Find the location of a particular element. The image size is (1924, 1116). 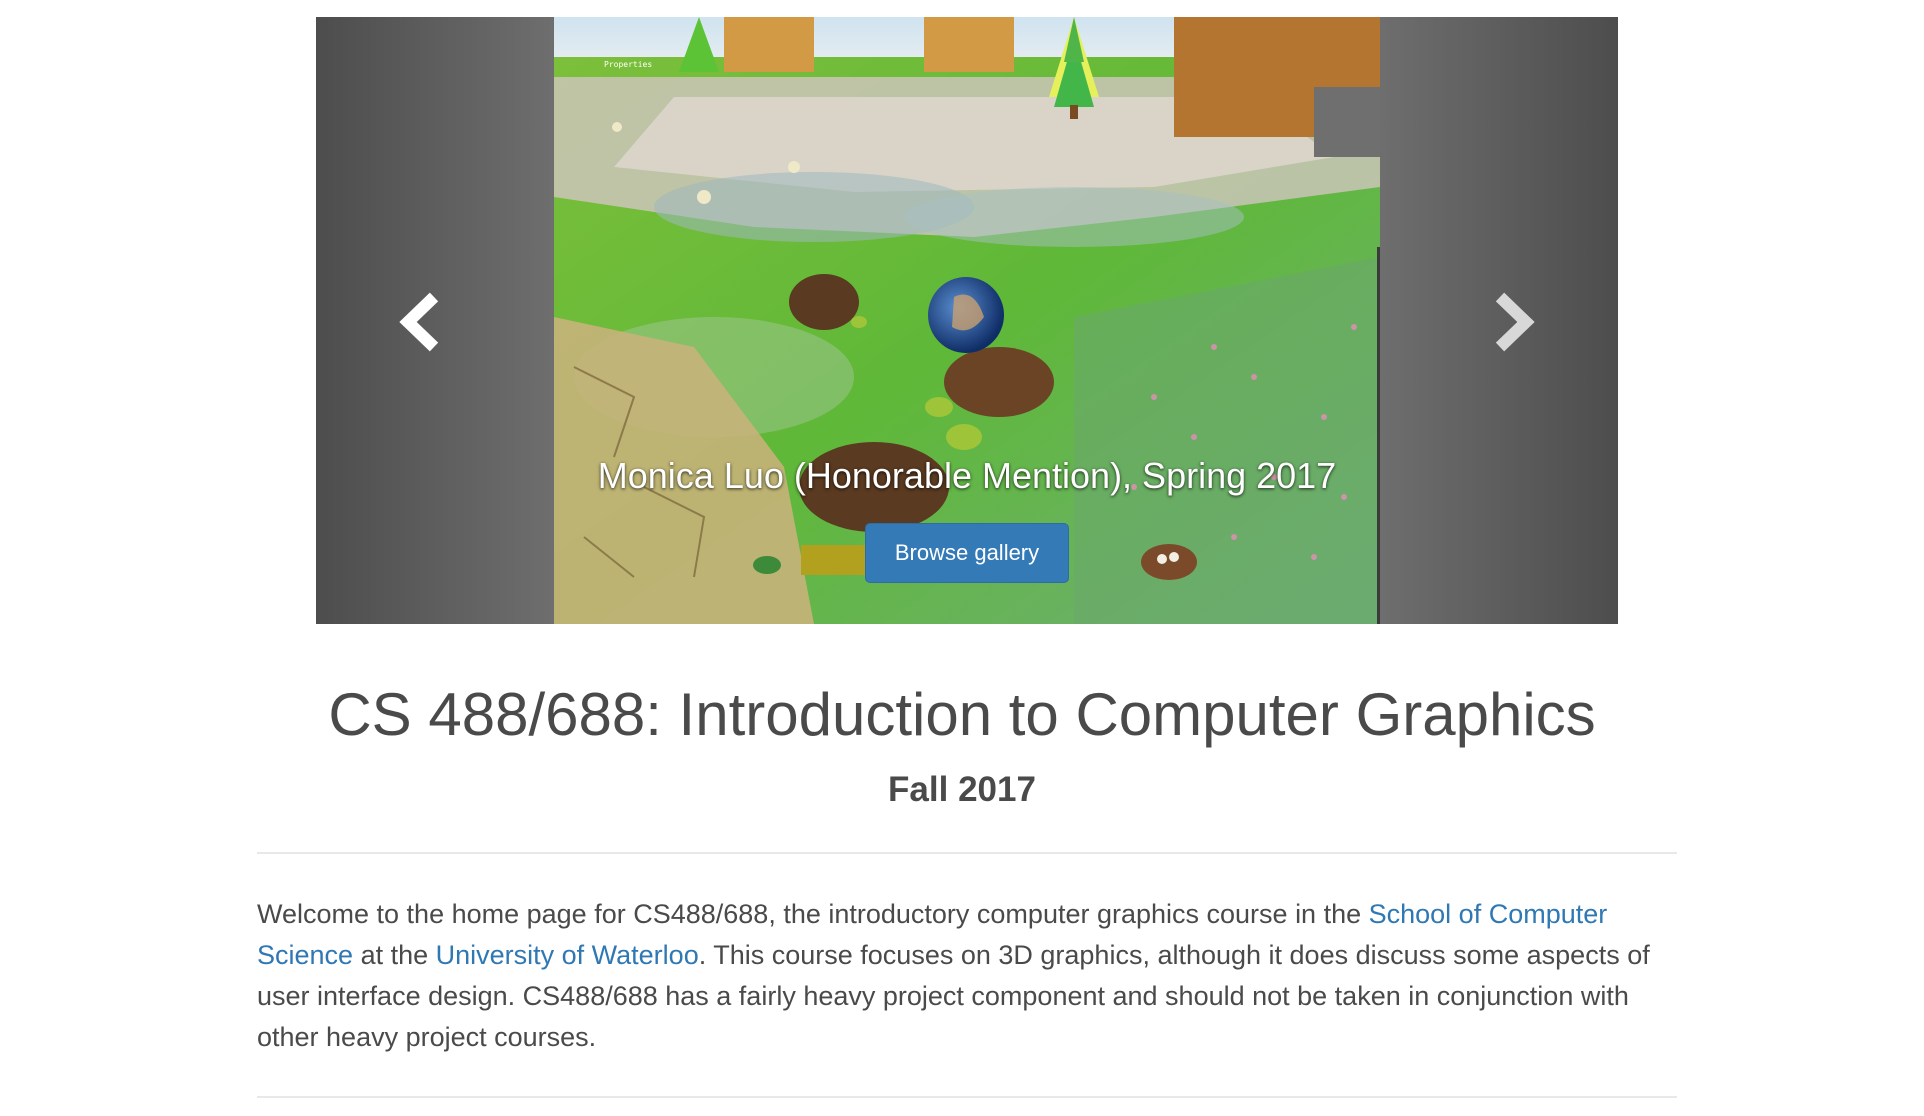

carousel-next-button is located at coordinates (1513, 322).